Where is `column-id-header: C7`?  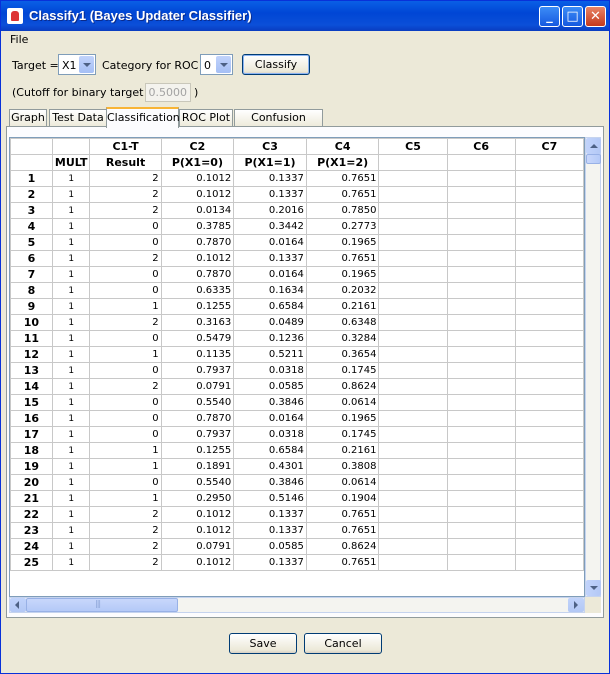 column-id-header: C7 is located at coordinates (549, 146).